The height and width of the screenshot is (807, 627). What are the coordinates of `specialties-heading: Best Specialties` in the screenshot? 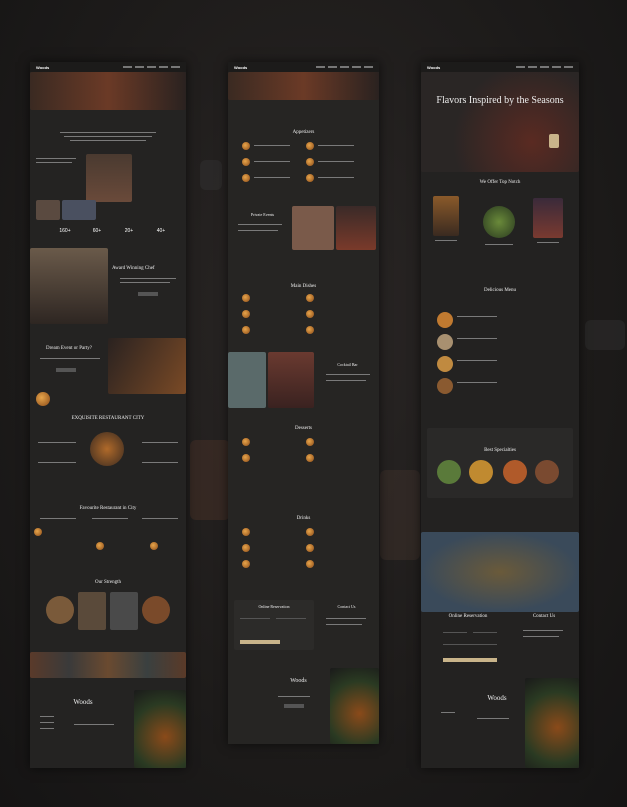 It's located at (500, 450).